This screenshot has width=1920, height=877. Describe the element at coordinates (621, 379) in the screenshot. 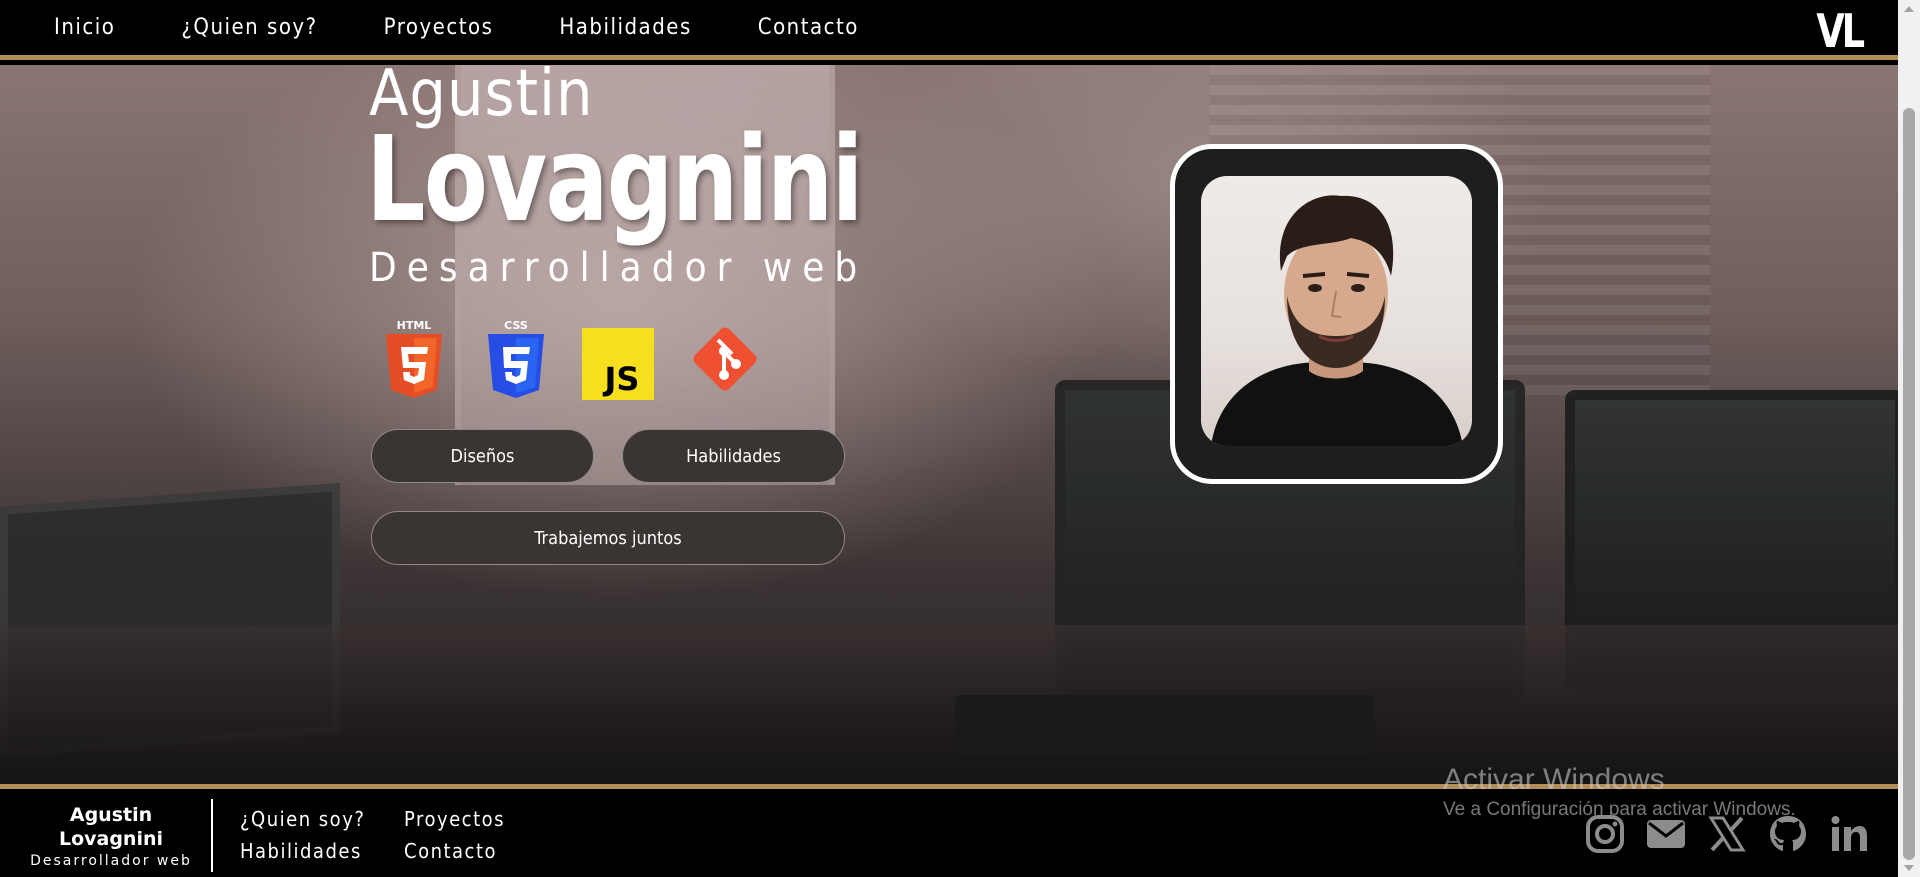

I see `javascript-label: JS` at that location.